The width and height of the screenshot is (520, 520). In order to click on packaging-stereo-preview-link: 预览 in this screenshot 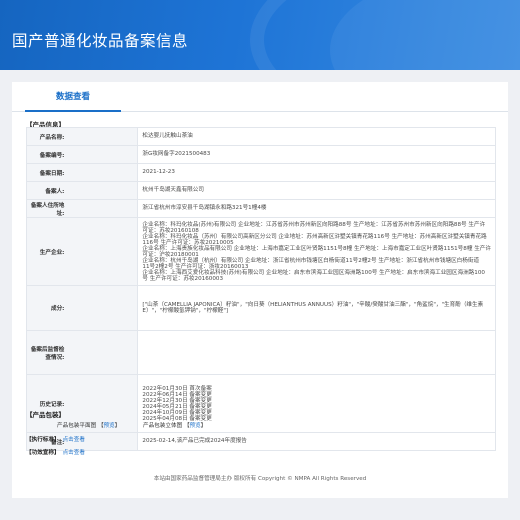, I will do `click(195, 426)`.